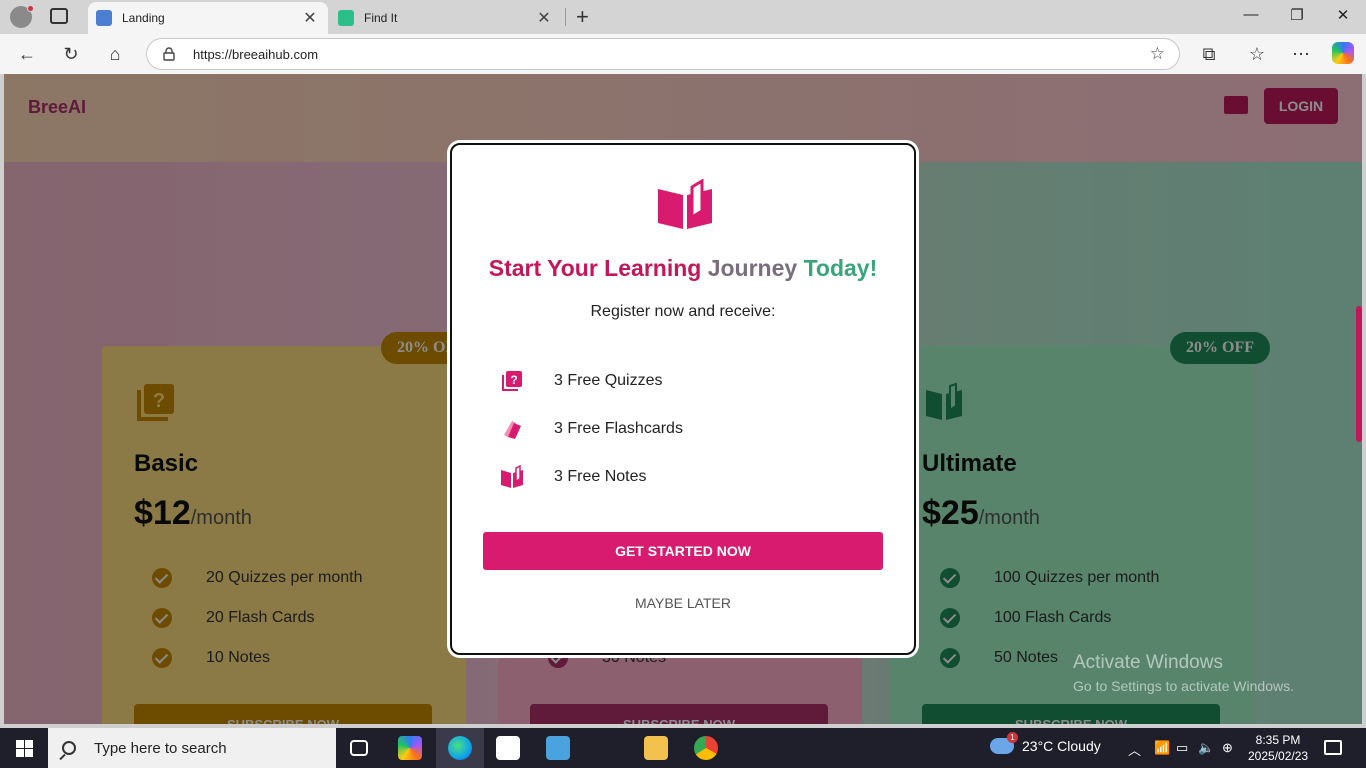 The image size is (1366, 768). What do you see at coordinates (143, 18) in the screenshot?
I see `tab-title: Landing` at bounding box center [143, 18].